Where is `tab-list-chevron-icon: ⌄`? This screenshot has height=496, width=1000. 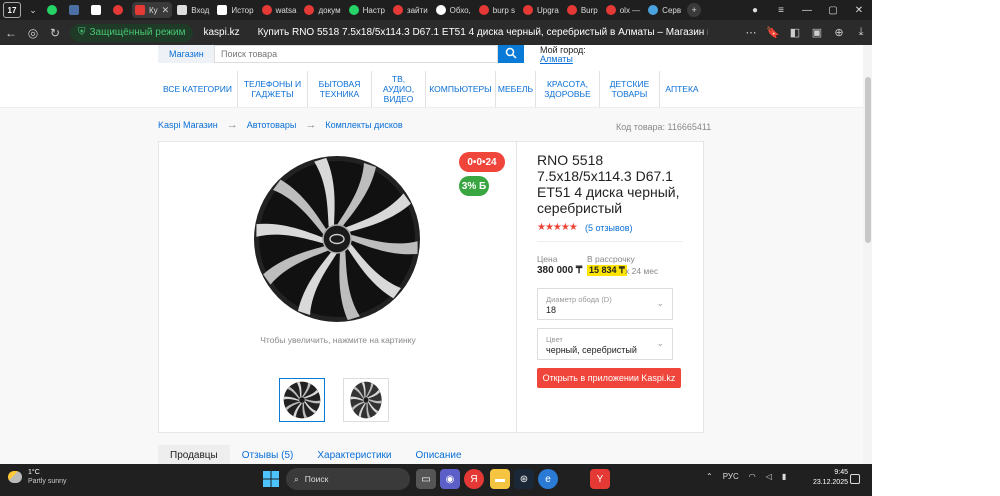
tab-list-chevron-icon: ⌄ is located at coordinates (33, 10).